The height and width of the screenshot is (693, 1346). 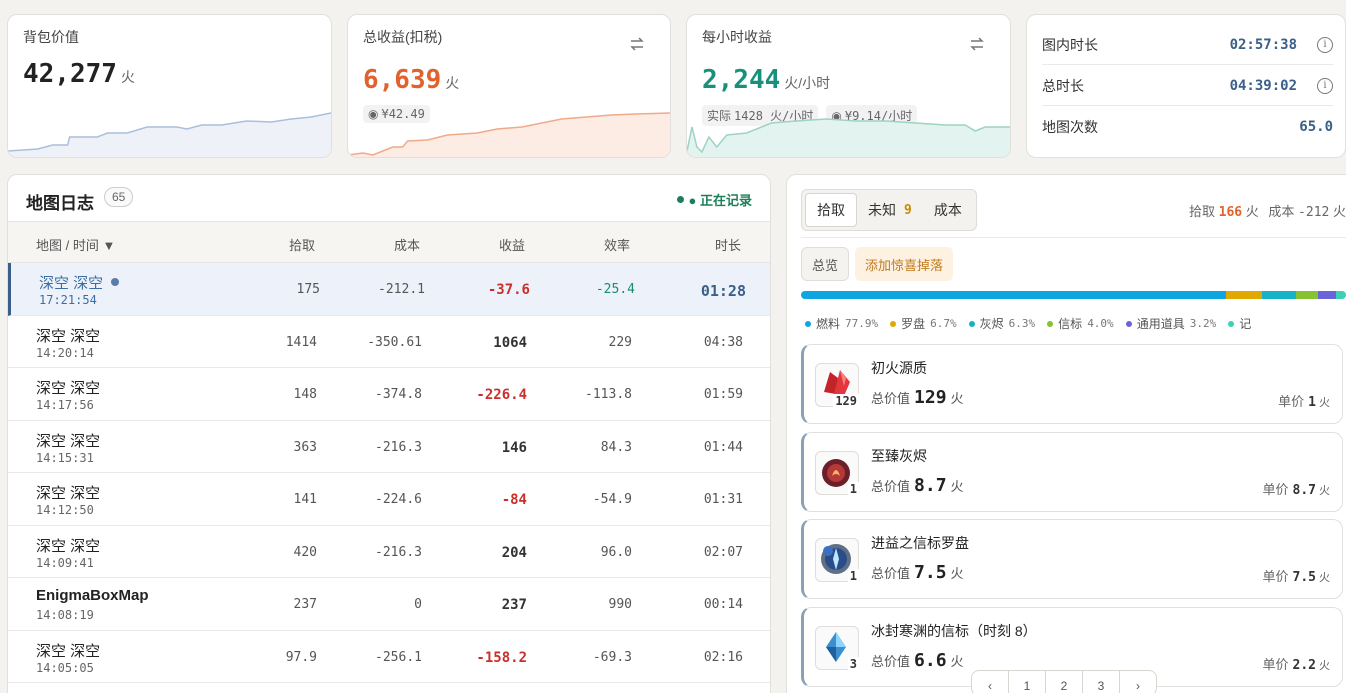 I want to click on cell-pickup: 97.9, so click(x=301, y=657).